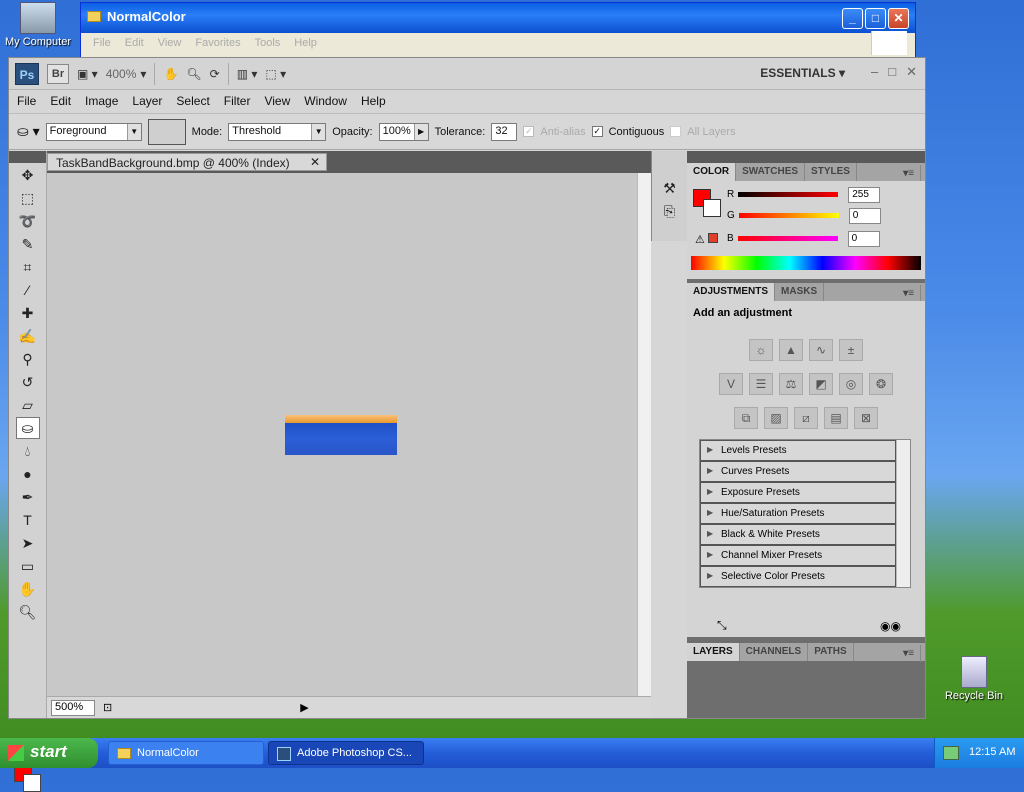 This screenshot has width=1024, height=792. I want to click on mode-select: Threshold ▼, so click(277, 131).